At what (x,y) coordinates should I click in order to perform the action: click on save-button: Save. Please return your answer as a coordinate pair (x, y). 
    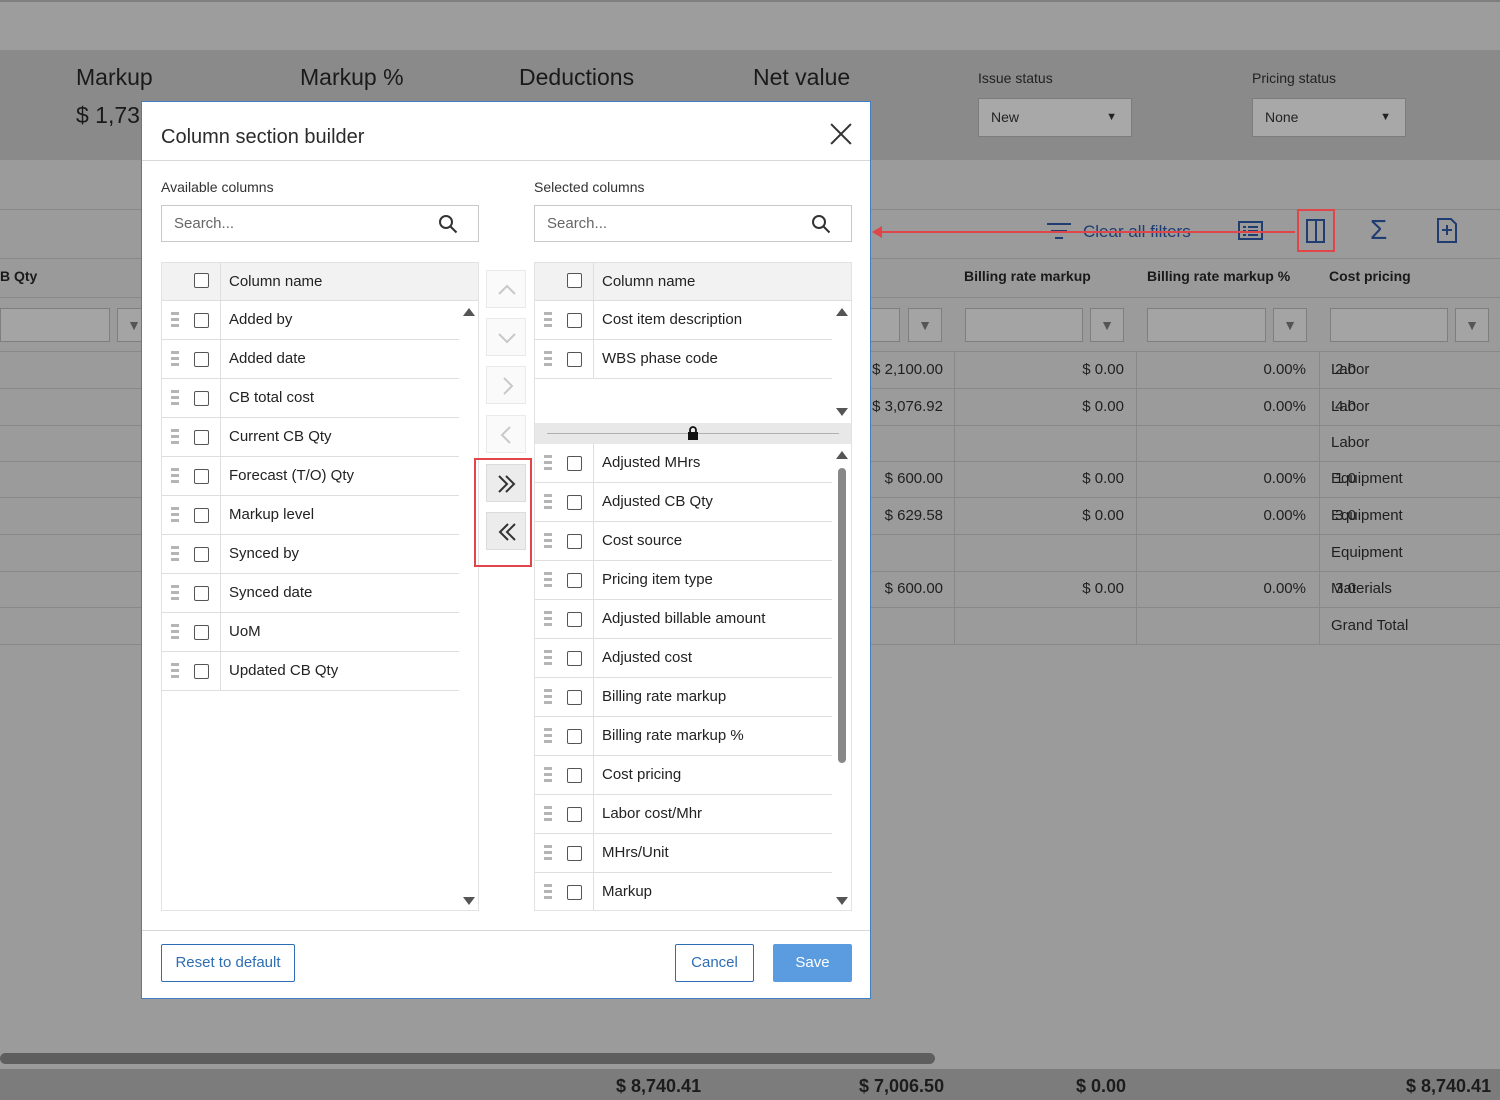
    Looking at the image, I should click on (812, 963).